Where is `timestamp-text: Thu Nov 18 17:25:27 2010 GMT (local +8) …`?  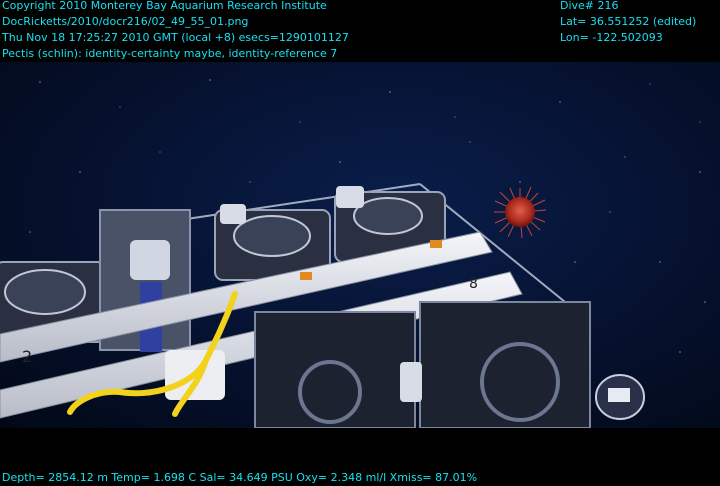
timestamp-text: Thu Nov 18 17:25:27 2010 GMT (local +8) … is located at coordinates (175, 37).